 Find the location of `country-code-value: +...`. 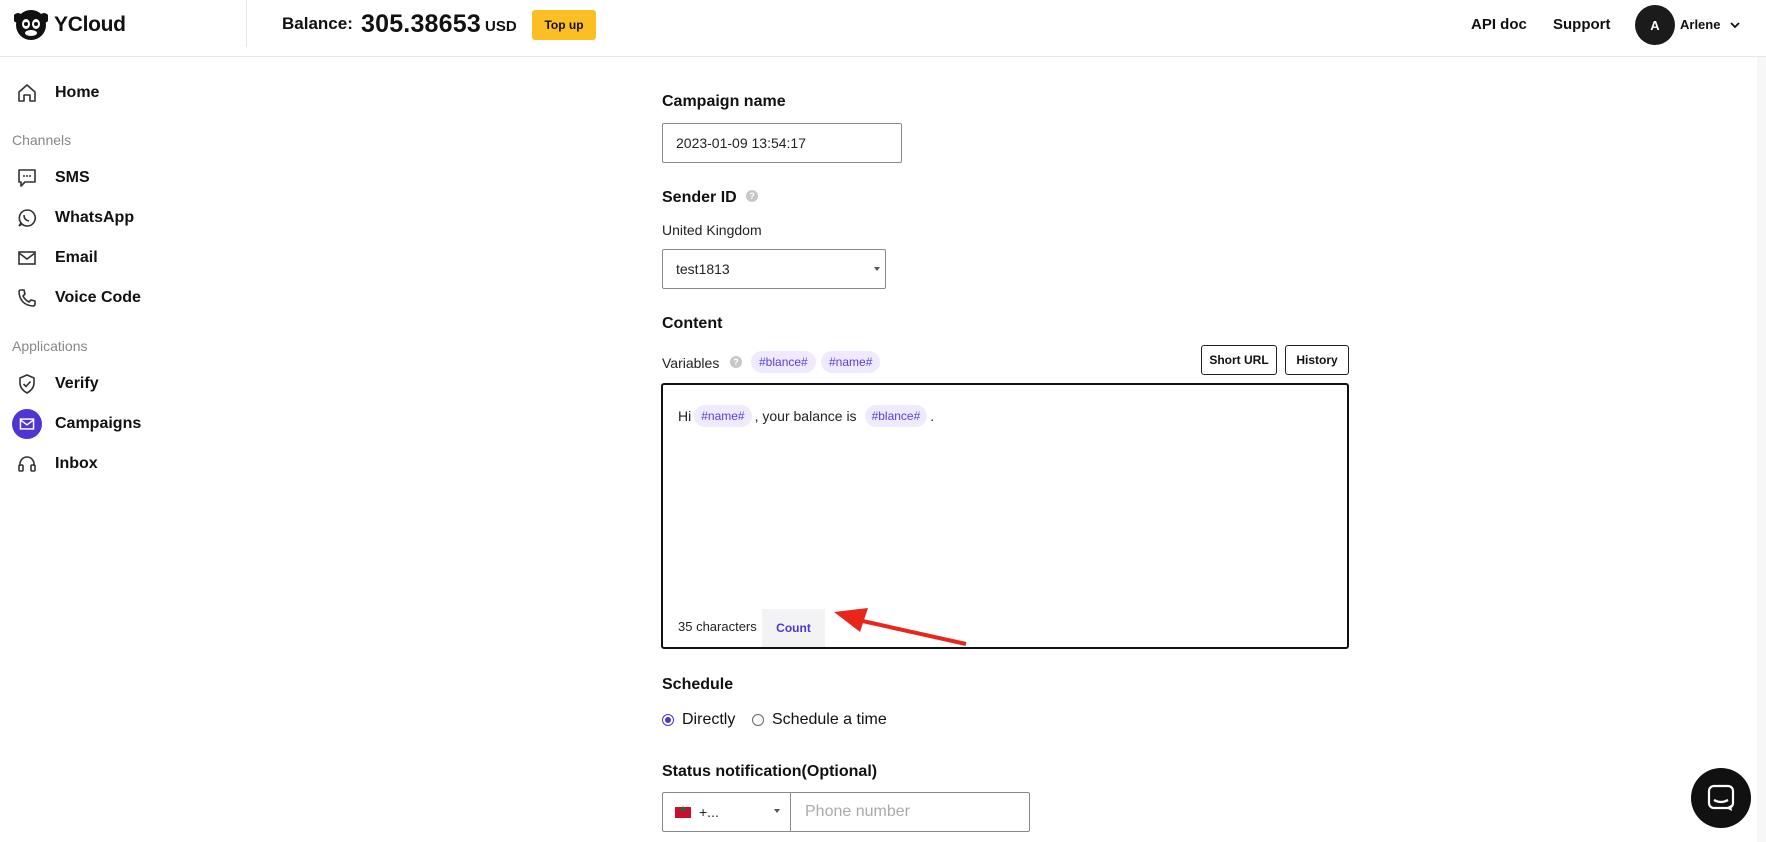

country-code-value: +... is located at coordinates (709, 812).